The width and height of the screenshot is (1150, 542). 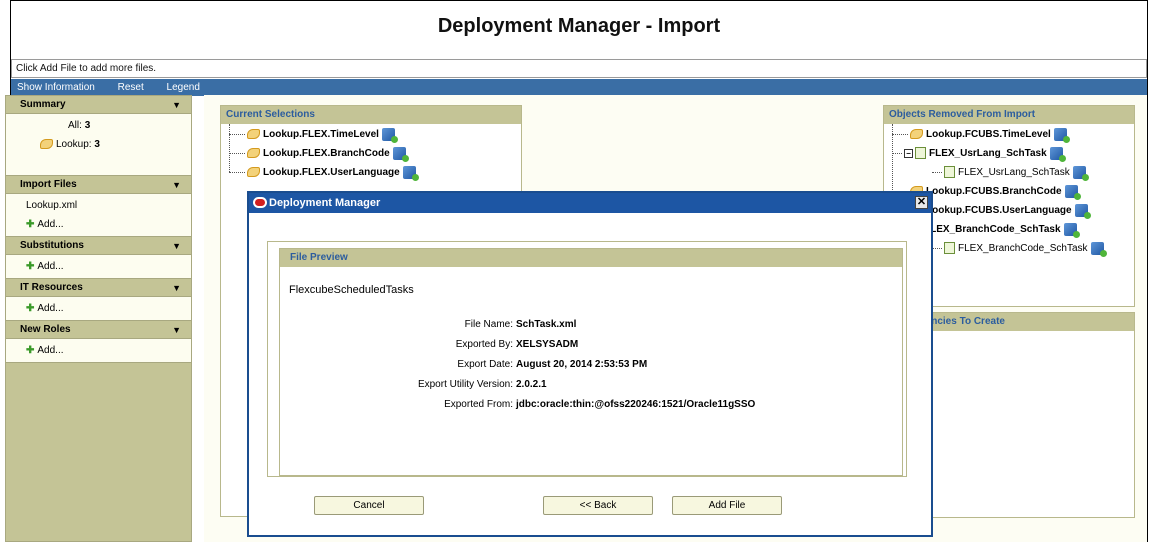 I want to click on summary-all-count: 3, so click(x=87, y=125).